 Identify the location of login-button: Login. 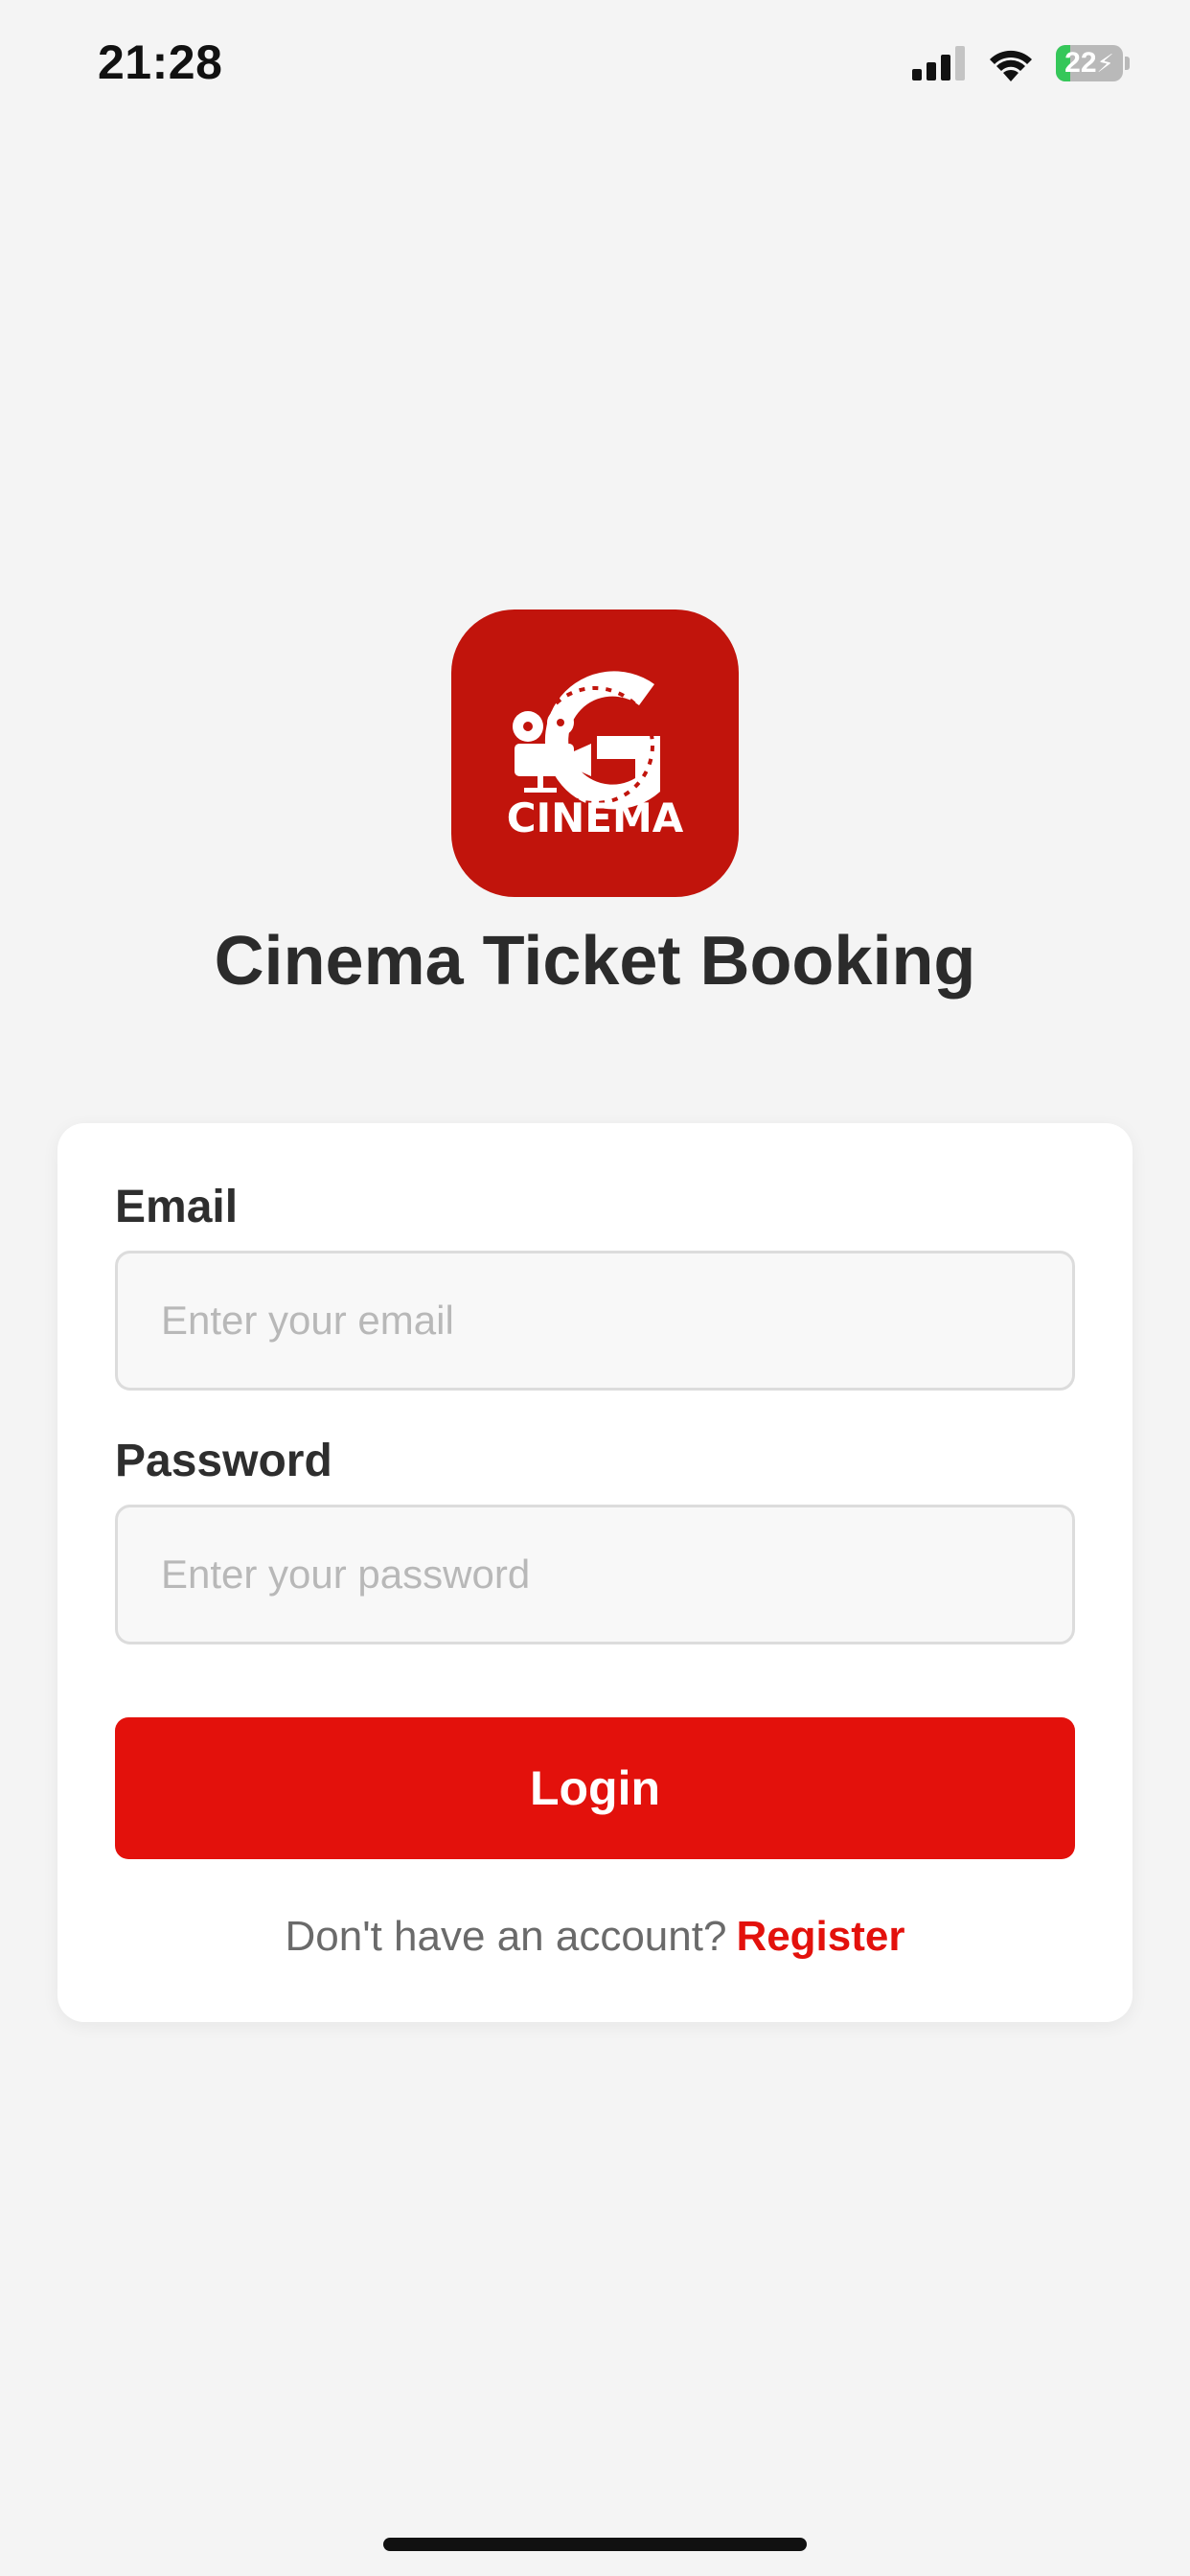
(595, 1788).